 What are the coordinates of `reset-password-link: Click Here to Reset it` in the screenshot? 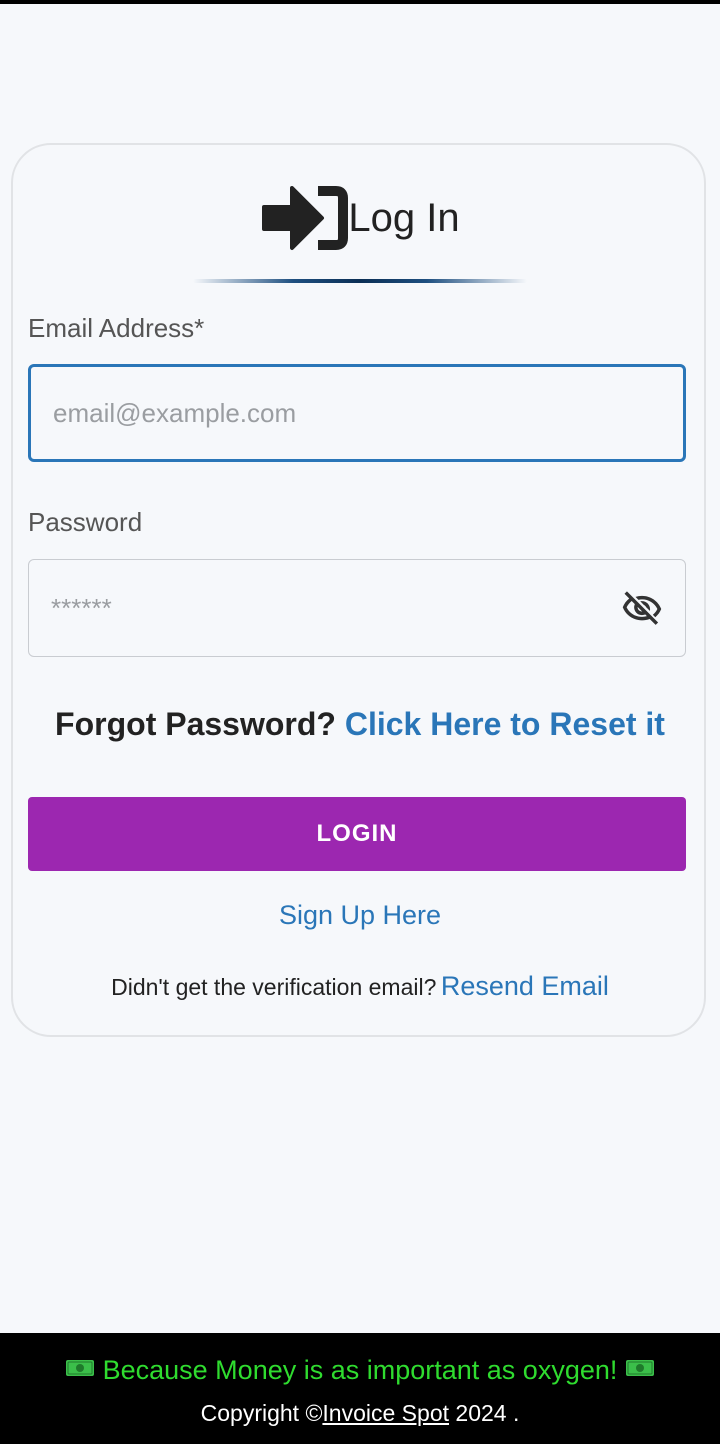 It's located at (505, 724).